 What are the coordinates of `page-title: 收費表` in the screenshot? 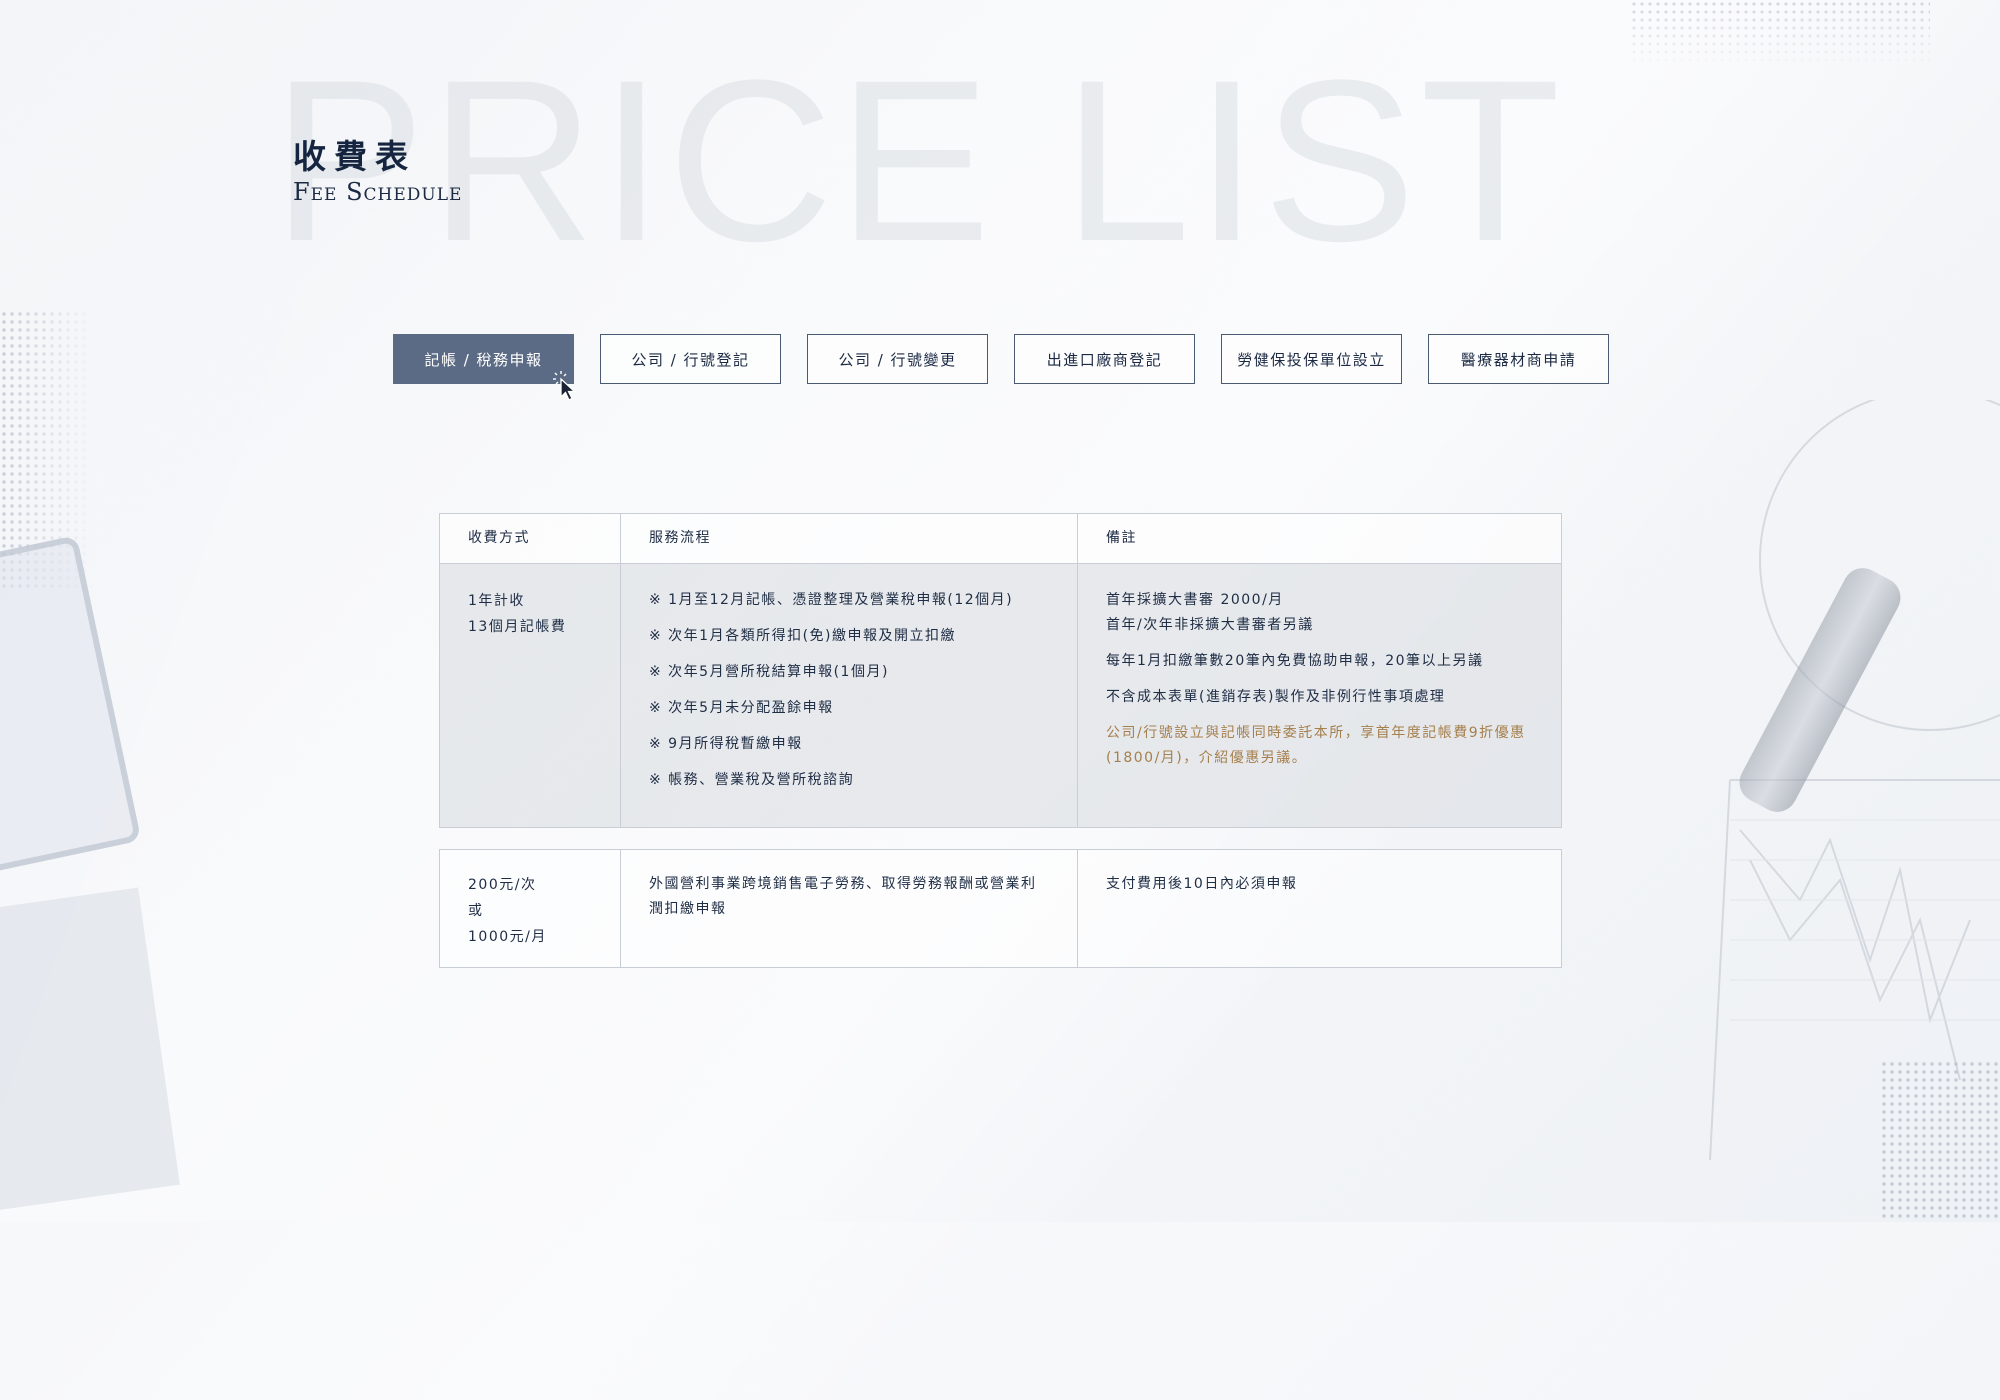 It's located at (354, 156).